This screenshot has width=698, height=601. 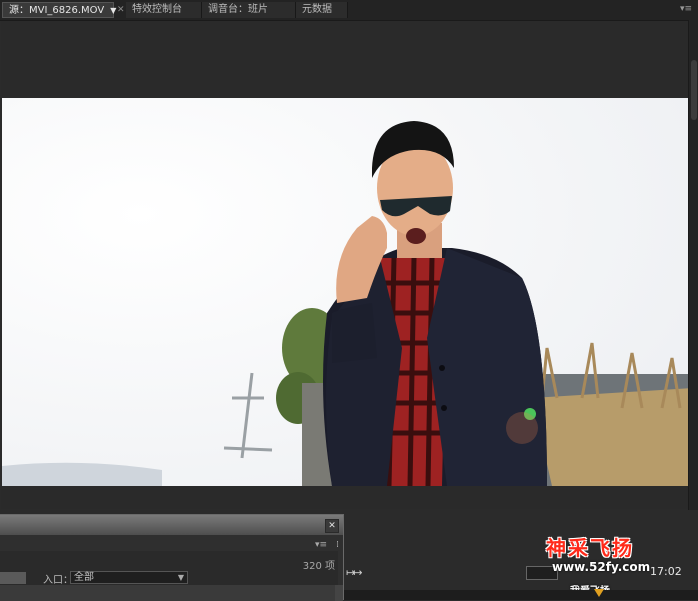 I want to click on panel-bottom-bar, so click(x=167, y=593).